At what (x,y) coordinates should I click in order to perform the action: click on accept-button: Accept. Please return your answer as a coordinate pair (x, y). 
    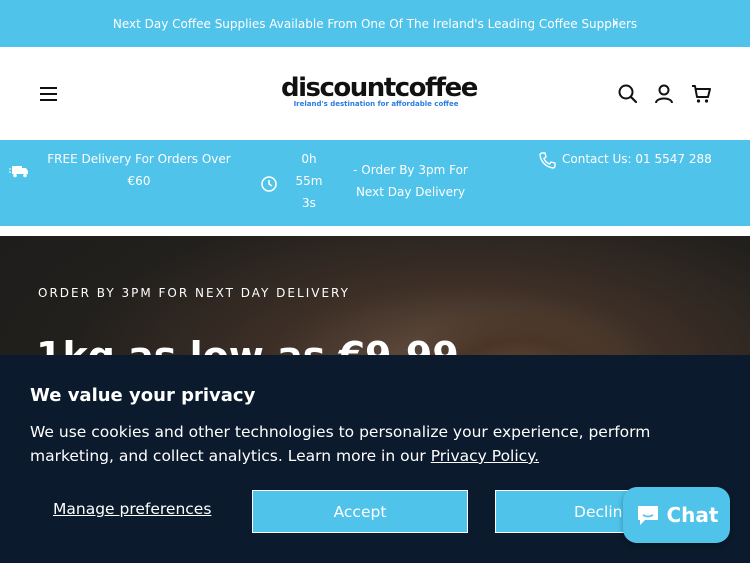
    Looking at the image, I should click on (360, 511).